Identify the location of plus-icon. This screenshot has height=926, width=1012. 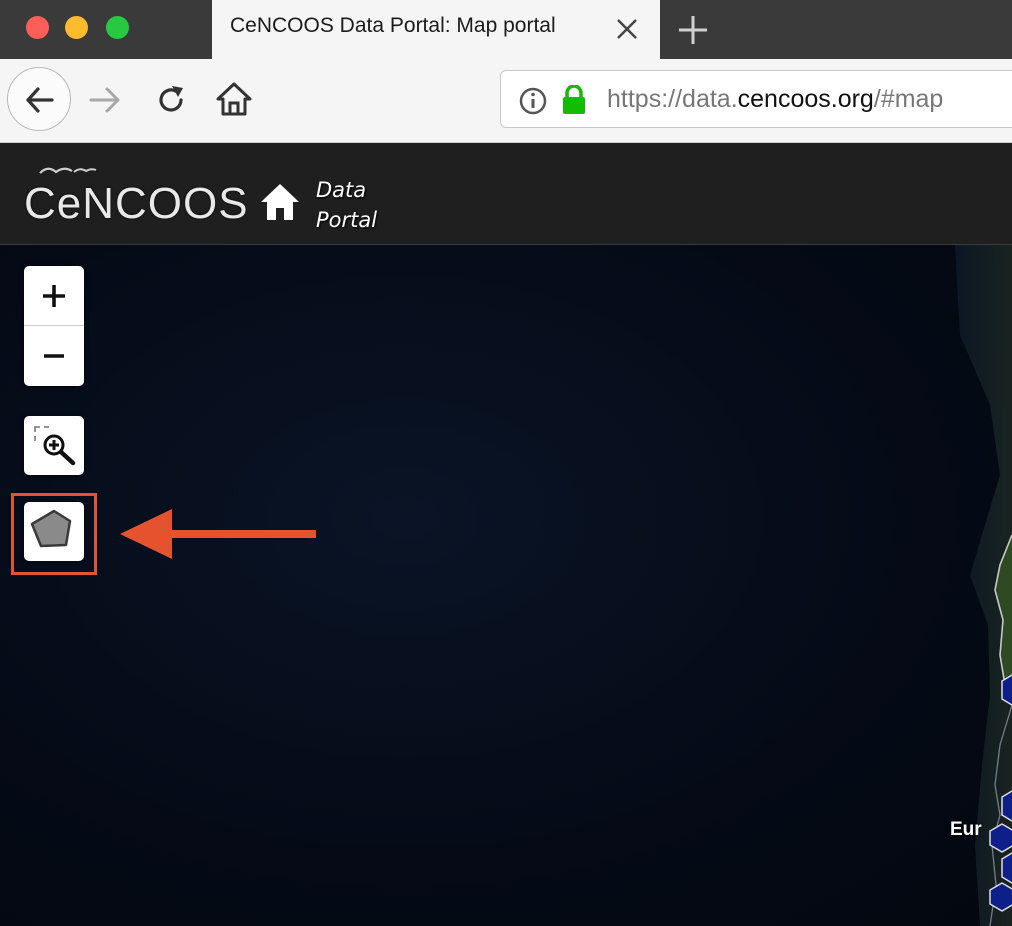
(54, 295).